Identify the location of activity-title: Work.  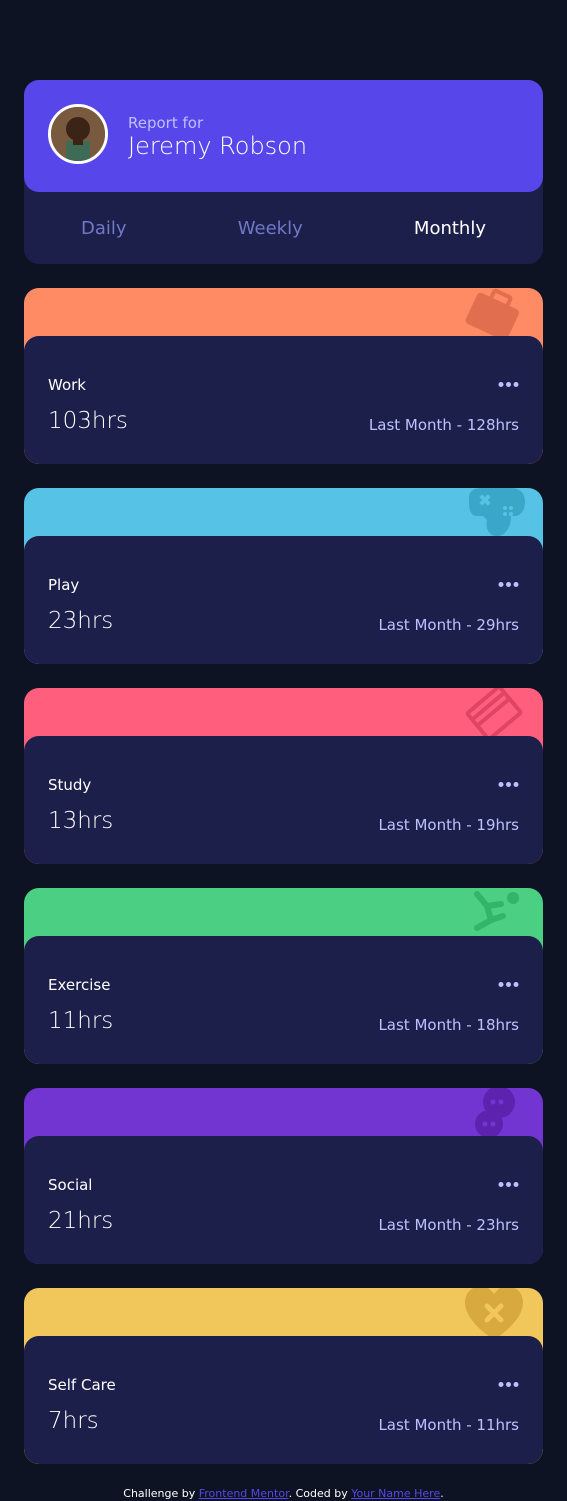
(67, 385).